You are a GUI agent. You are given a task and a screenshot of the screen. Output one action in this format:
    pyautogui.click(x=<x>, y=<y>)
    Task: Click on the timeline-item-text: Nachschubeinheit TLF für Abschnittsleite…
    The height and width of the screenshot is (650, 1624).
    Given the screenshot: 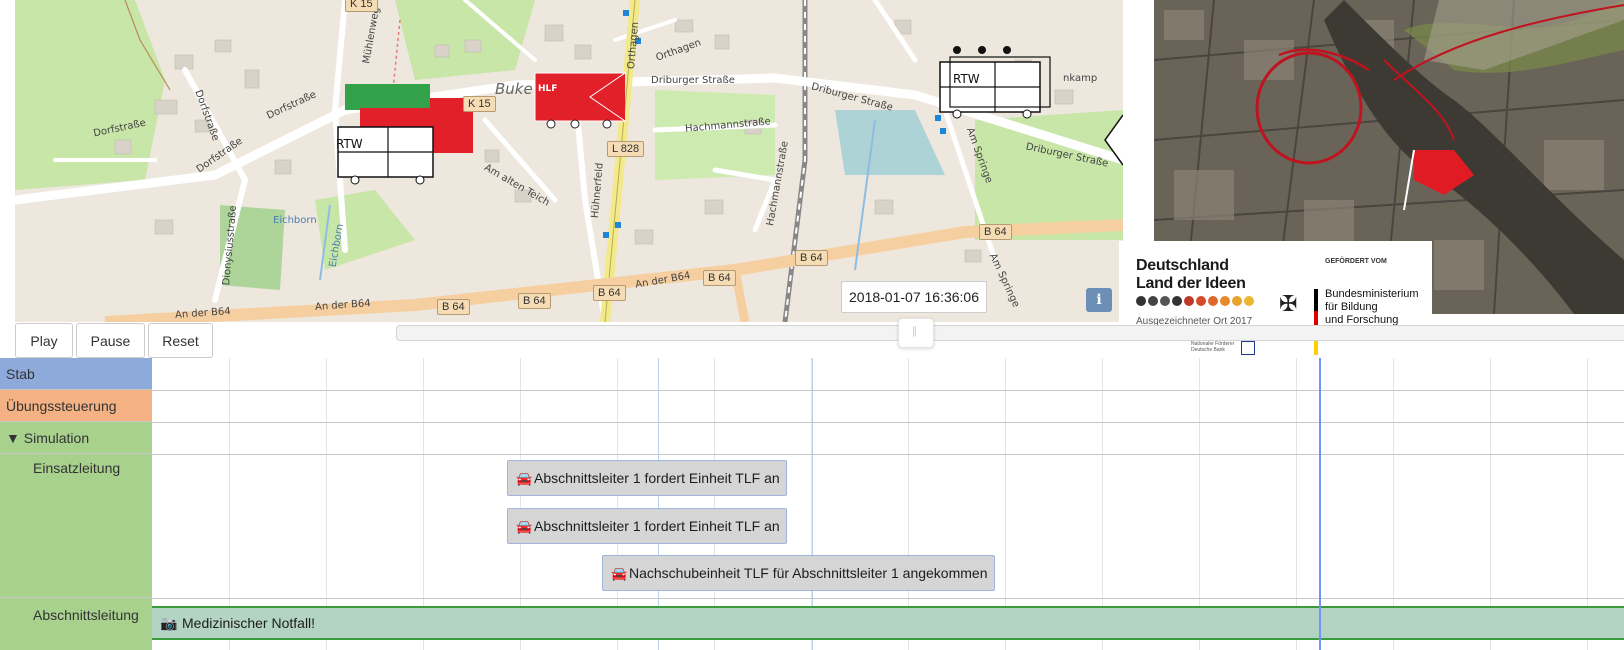 What is the action you would take?
    pyautogui.click(x=808, y=573)
    